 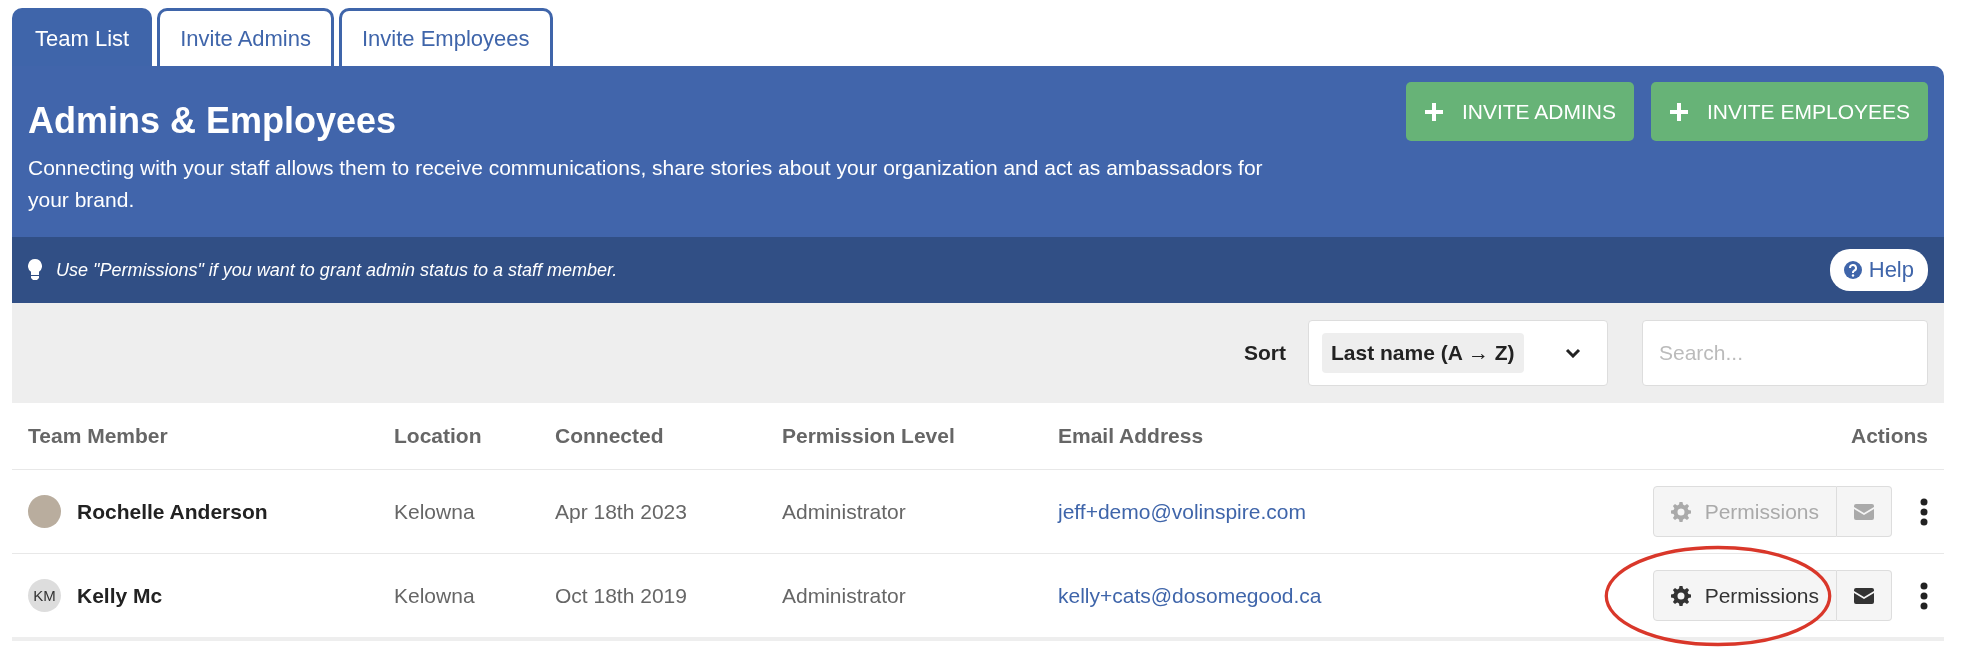 What do you see at coordinates (1573, 353) in the screenshot?
I see `chevron-down-icon` at bounding box center [1573, 353].